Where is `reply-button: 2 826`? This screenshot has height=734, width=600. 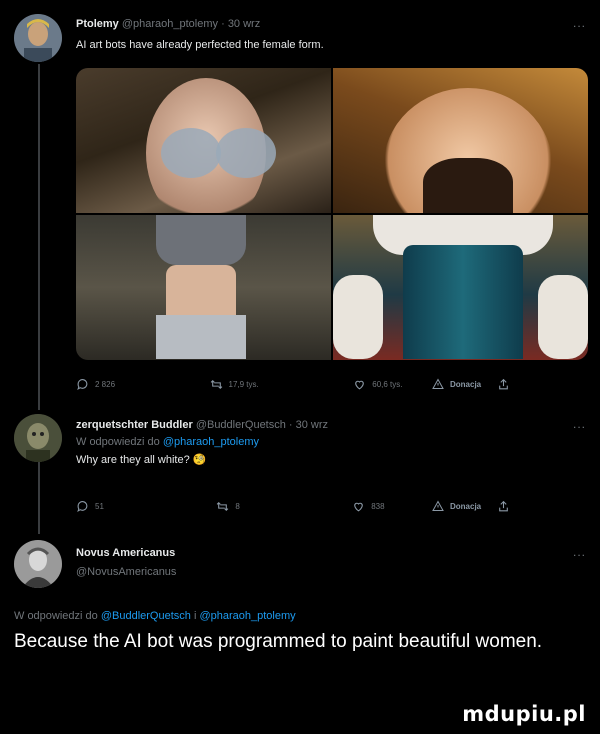
reply-button: 2 826 is located at coordinates (95, 384).